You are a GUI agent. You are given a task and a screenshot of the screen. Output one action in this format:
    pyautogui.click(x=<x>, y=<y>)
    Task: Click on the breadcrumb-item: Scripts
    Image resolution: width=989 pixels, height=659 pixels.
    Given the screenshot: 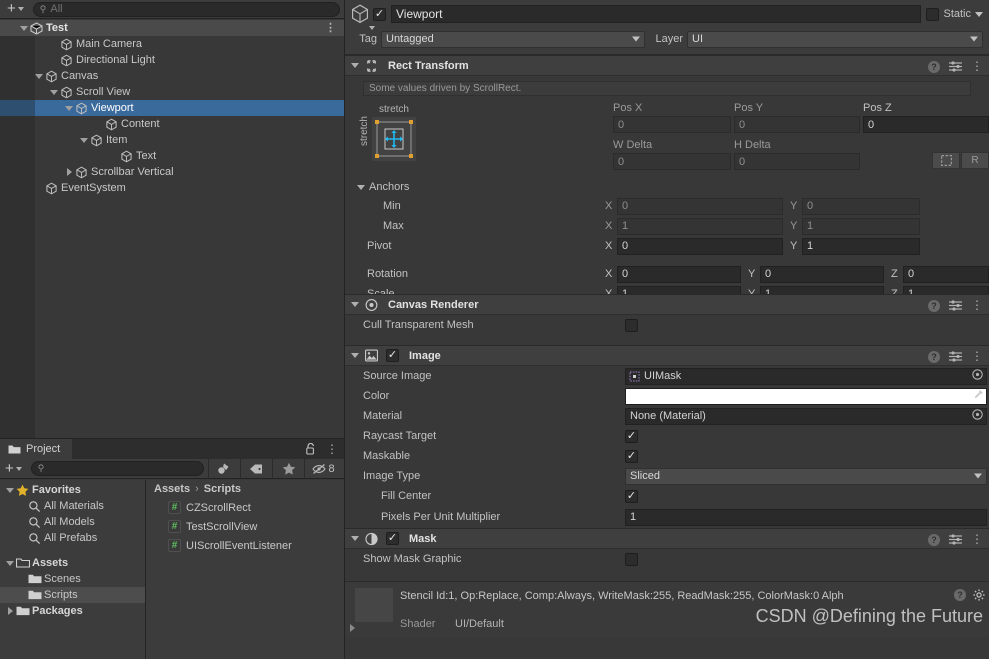 What is the action you would take?
    pyautogui.click(x=222, y=489)
    